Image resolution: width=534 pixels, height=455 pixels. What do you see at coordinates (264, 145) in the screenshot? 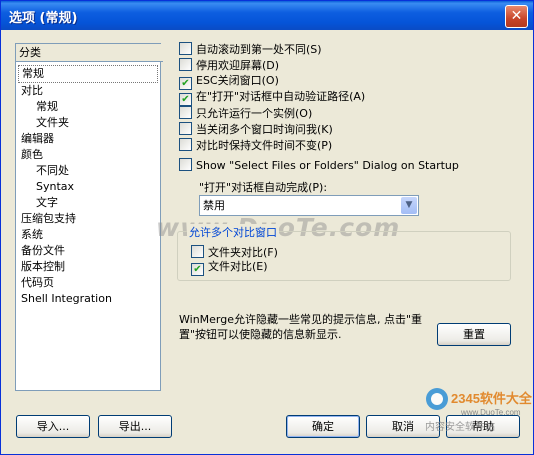
I see `option-label: 对比时保持文件时间不变(P)` at bounding box center [264, 145].